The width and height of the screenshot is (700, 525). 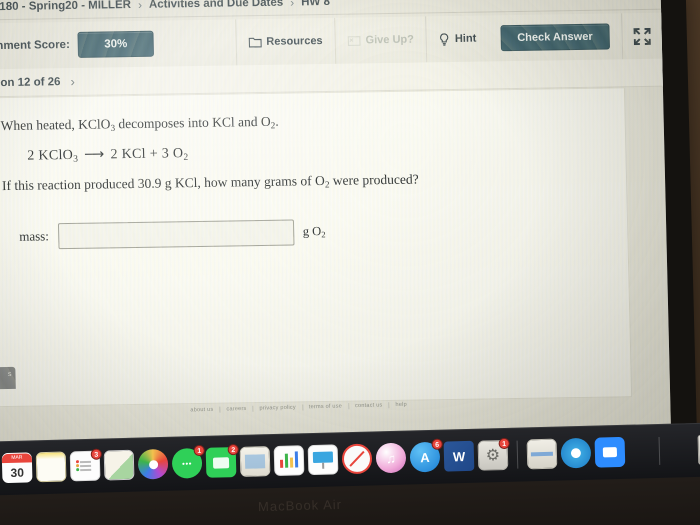 What do you see at coordinates (459, 456) in the screenshot?
I see `dock-icon-microsoft-word` at bounding box center [459, 456].